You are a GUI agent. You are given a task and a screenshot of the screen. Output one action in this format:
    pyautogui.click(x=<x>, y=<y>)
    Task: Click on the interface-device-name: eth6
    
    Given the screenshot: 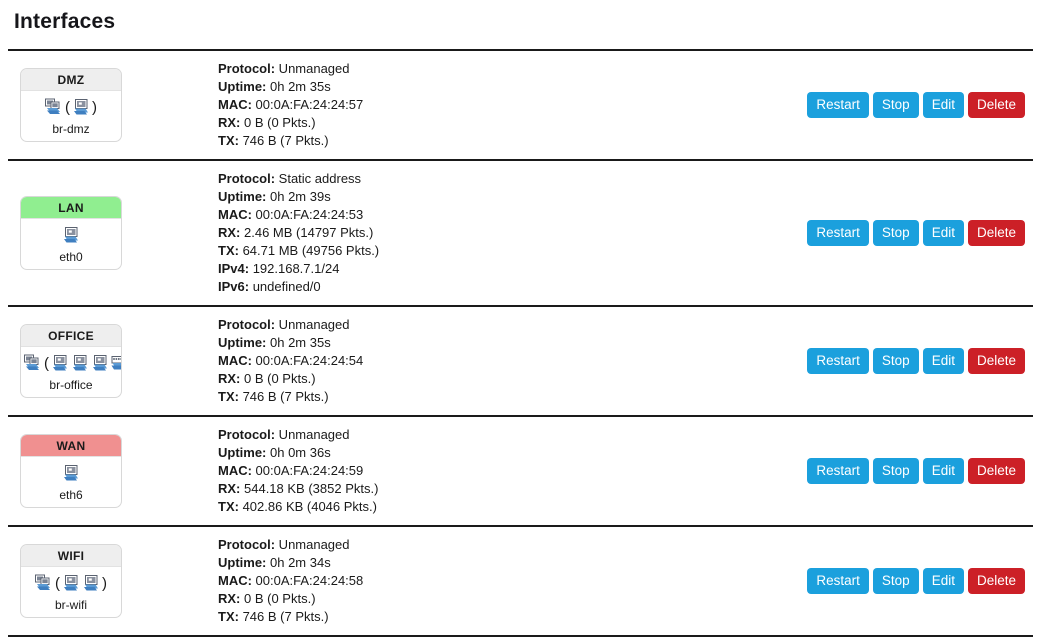 What is the action you would take?
    pyautogui.click(x=71, y=495)
    